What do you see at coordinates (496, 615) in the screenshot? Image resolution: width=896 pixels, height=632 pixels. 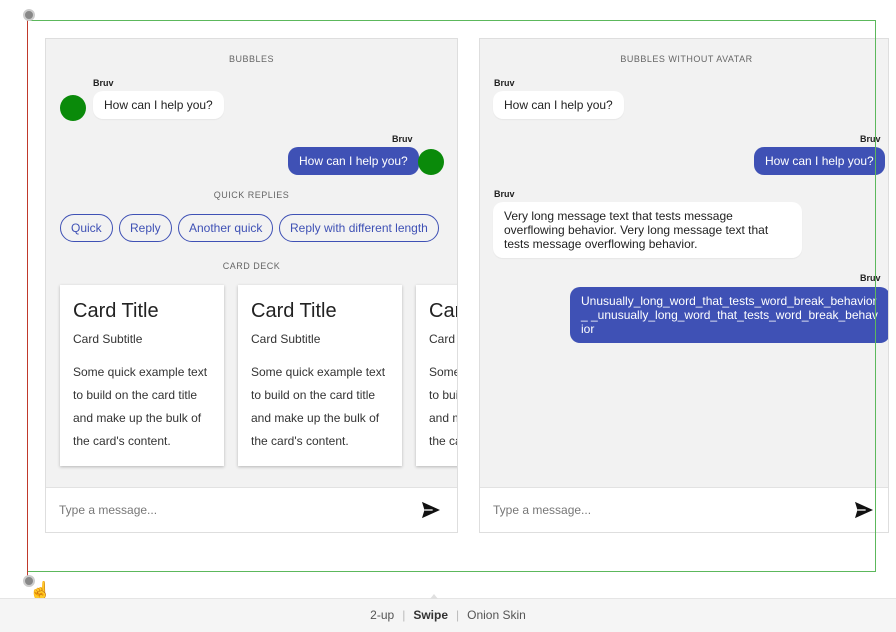 I see `tab-onion-skin: Onion Skin` at bounding box center [496, 615].